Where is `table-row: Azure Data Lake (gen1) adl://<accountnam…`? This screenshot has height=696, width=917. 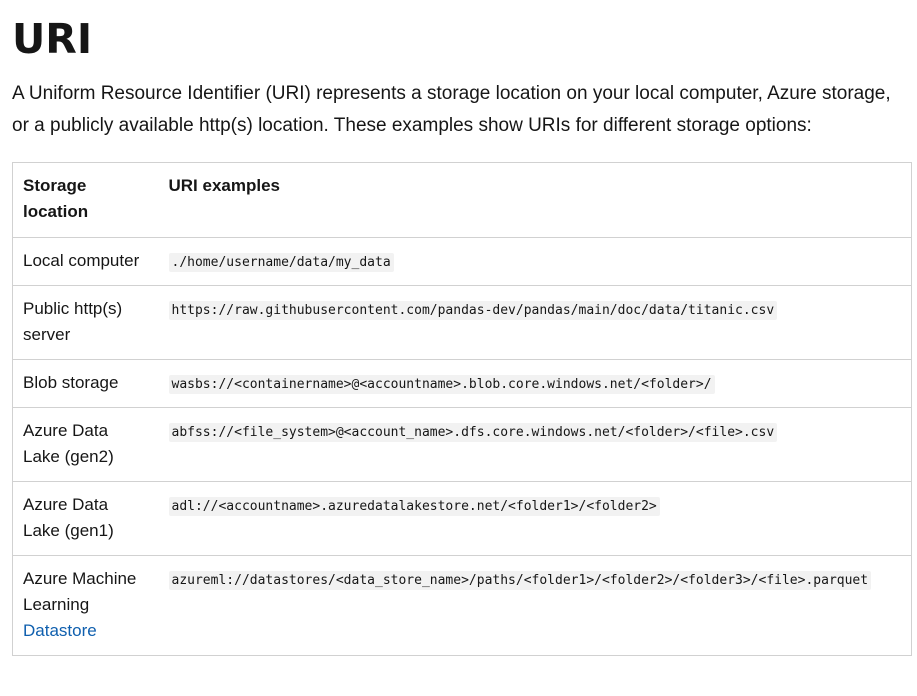
table-row: Azure Data Lake (gen1) adl://<accountnam… is located at coordinates (462, 518).